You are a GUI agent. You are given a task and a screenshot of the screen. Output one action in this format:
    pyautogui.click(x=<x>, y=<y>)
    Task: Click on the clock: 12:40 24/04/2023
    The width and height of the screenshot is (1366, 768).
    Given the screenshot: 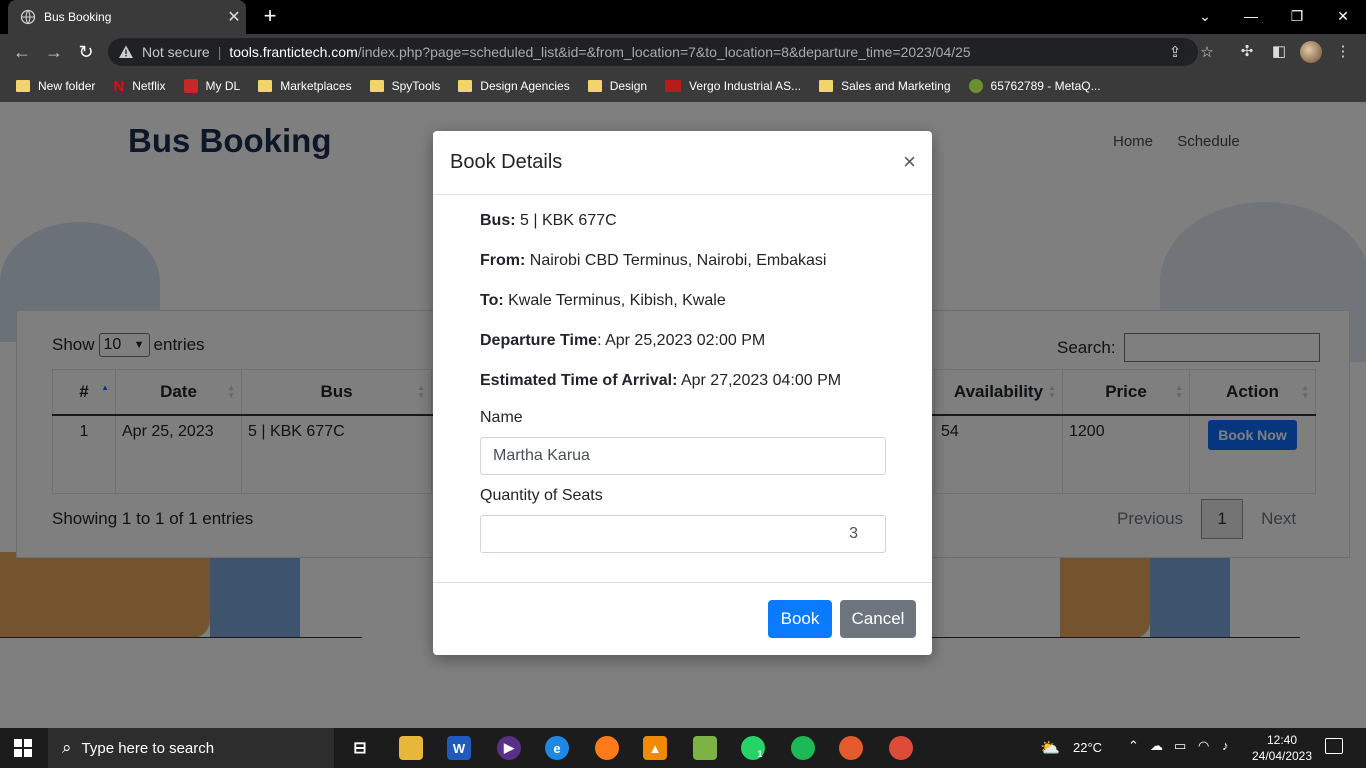 What is the action you would take?
    pyautogui.click(x=1282, y=748)
    